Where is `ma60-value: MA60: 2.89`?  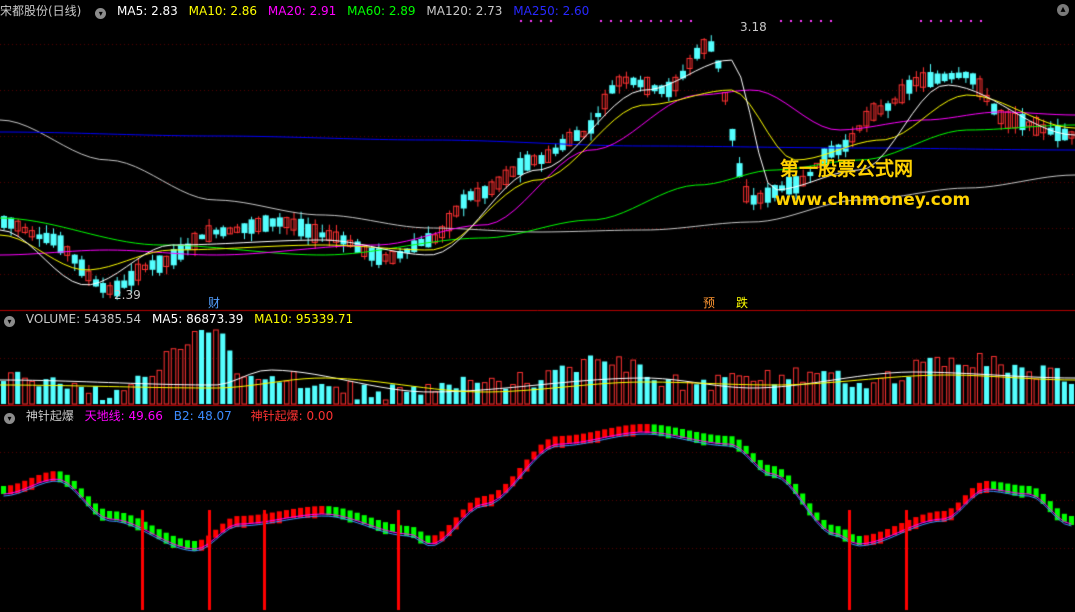 ma60-value: MA60: 2.89 is located at coordinates (381, 11).